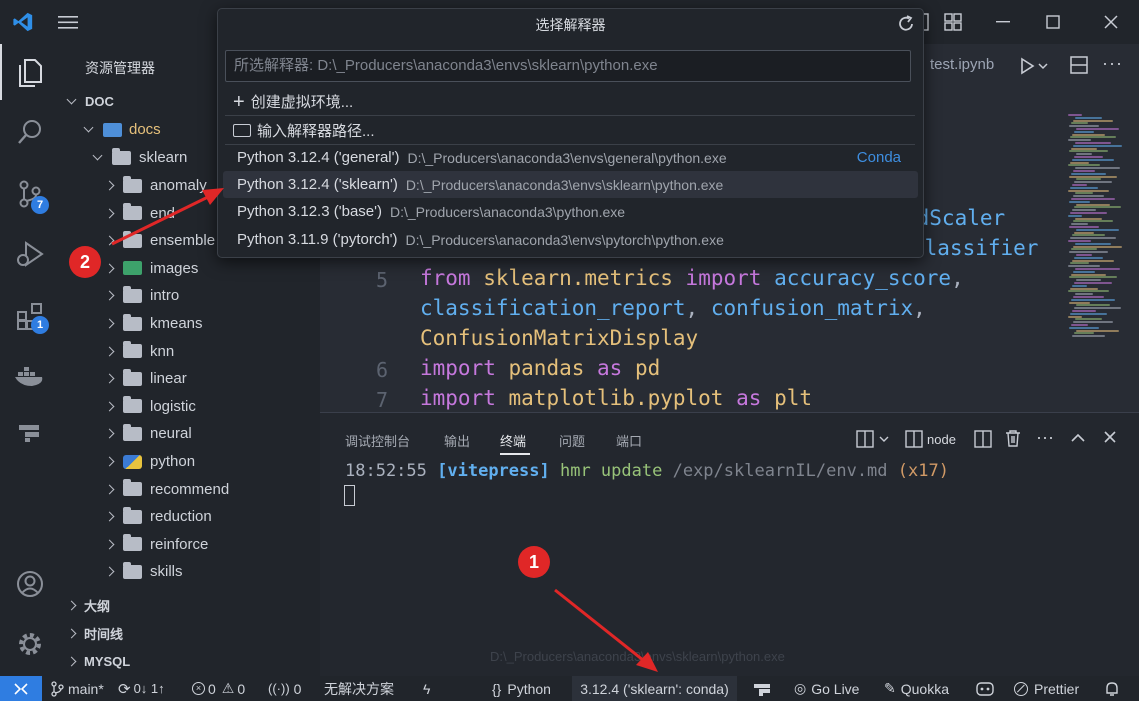  I want to click on git-sync: ⟳ 0↓ 1↑, so click(141, 688).